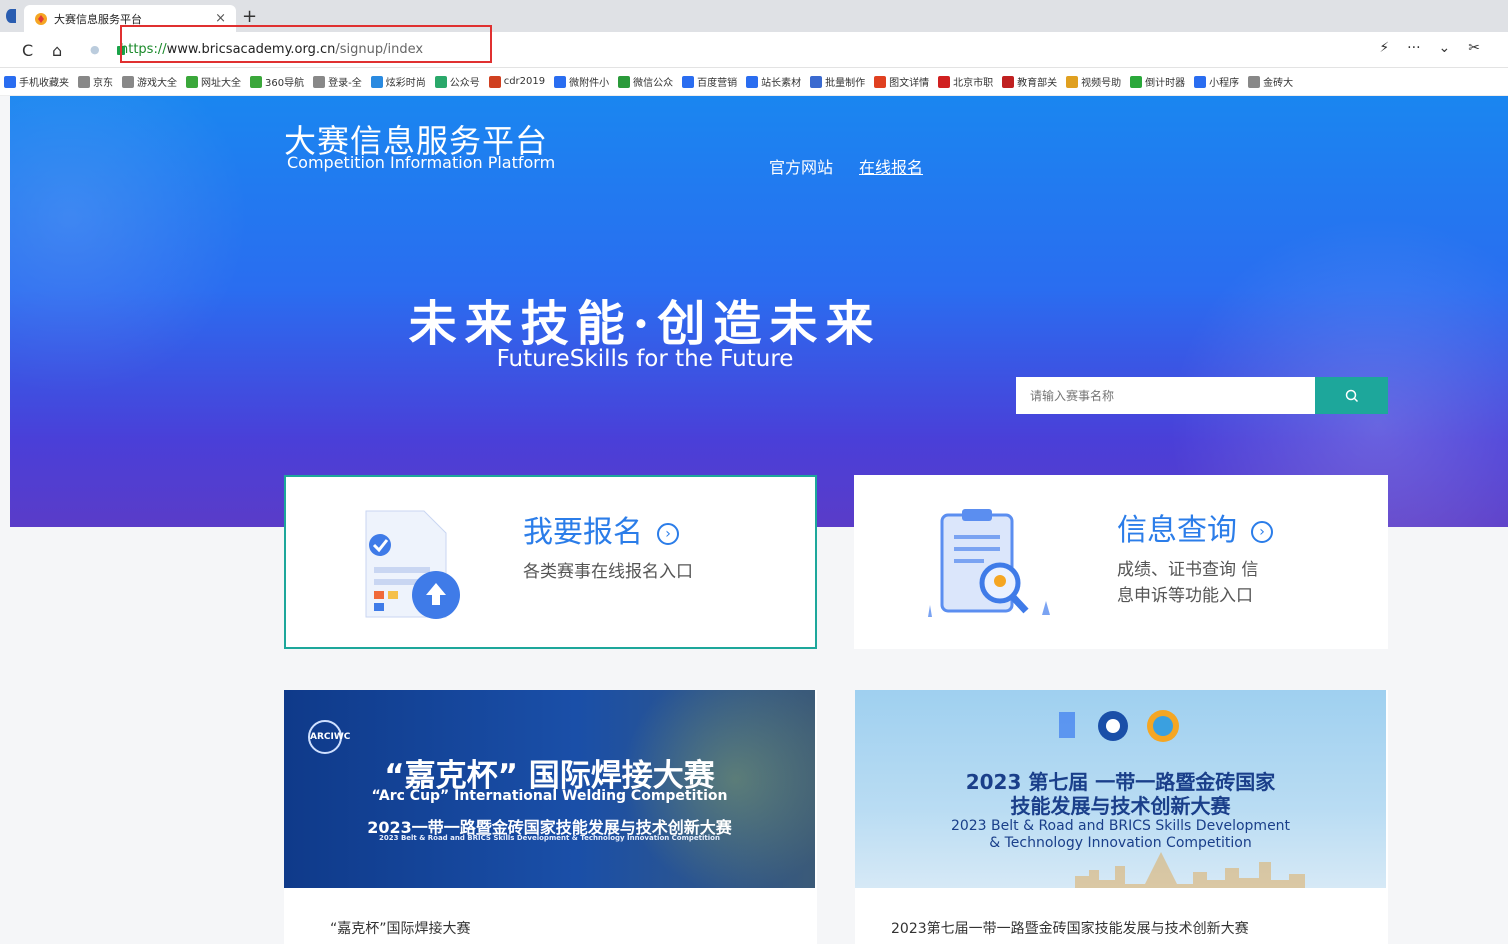  I want to click on bookmark-item: 批量制作, so click(837, 81).